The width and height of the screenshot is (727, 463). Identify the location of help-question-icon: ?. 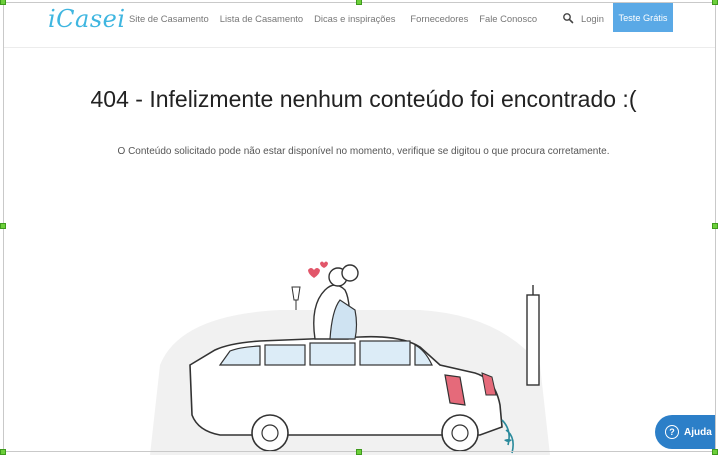
(672, 432).